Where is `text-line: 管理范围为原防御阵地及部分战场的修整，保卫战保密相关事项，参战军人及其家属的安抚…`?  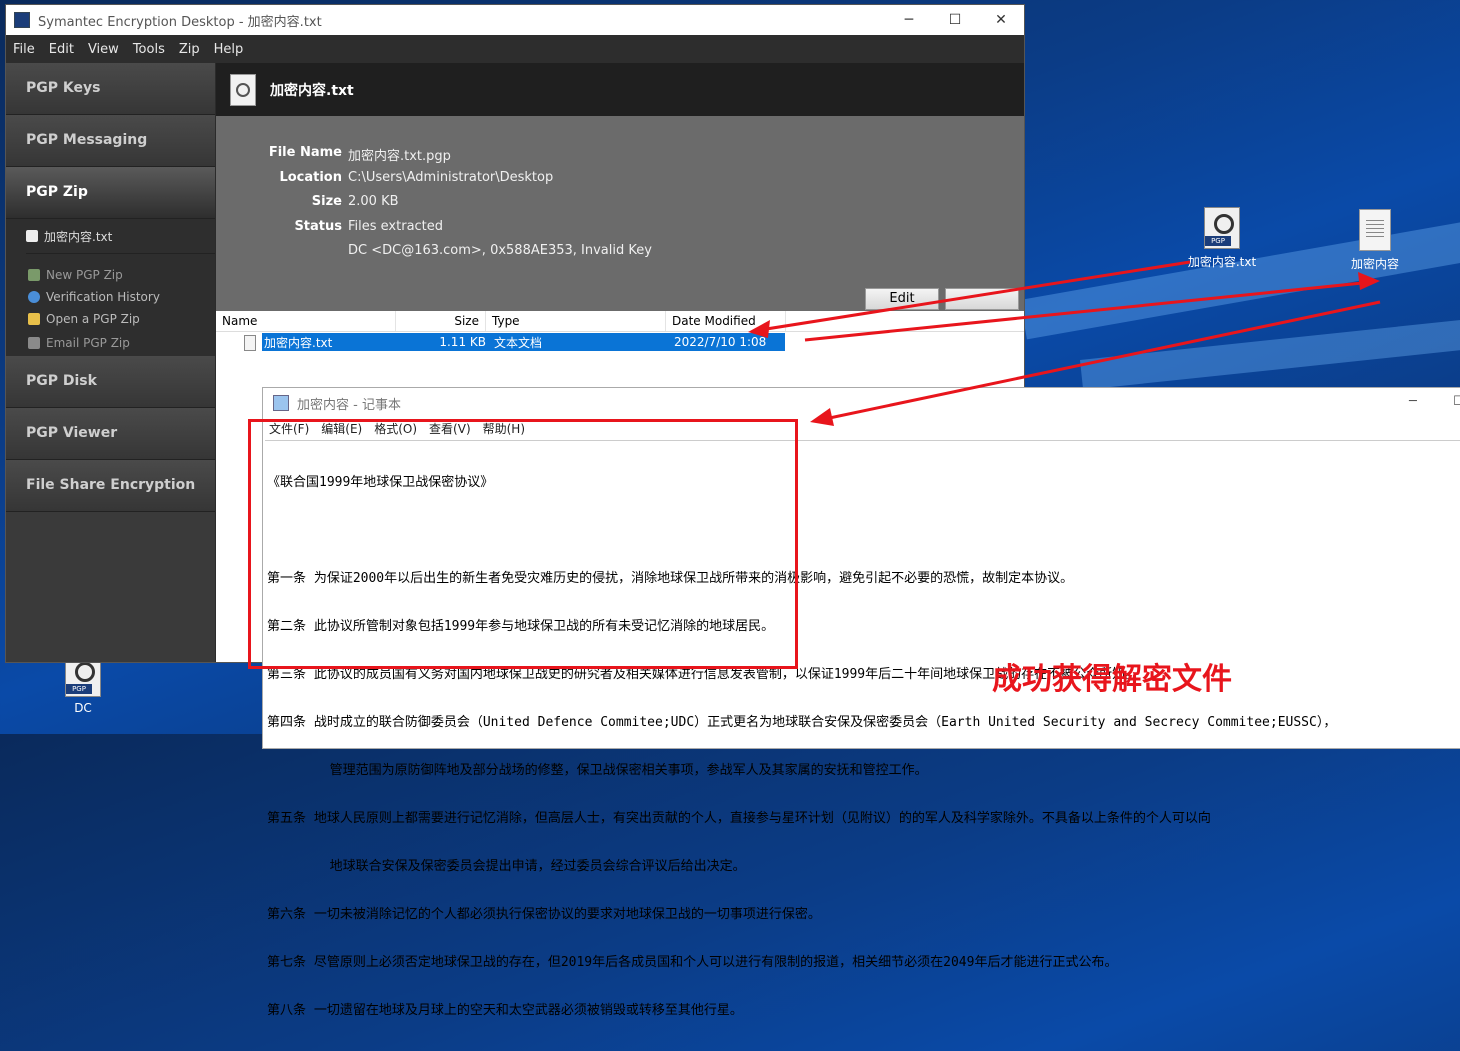
text-line: 管理范围为原防御阵地及部分战场的修整，保卫战保密相关事项，参战军人及其家属的安抚… is located at coordinates (597, 770).